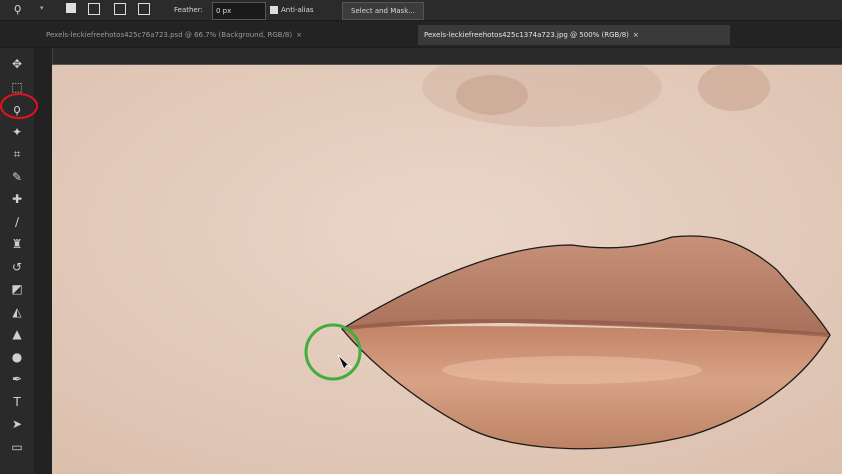 This screenshot has width=842, height=474. Describe the element at coordinates (120, 9) in the screenshot. I see `subtract-selection-icon` at that location.